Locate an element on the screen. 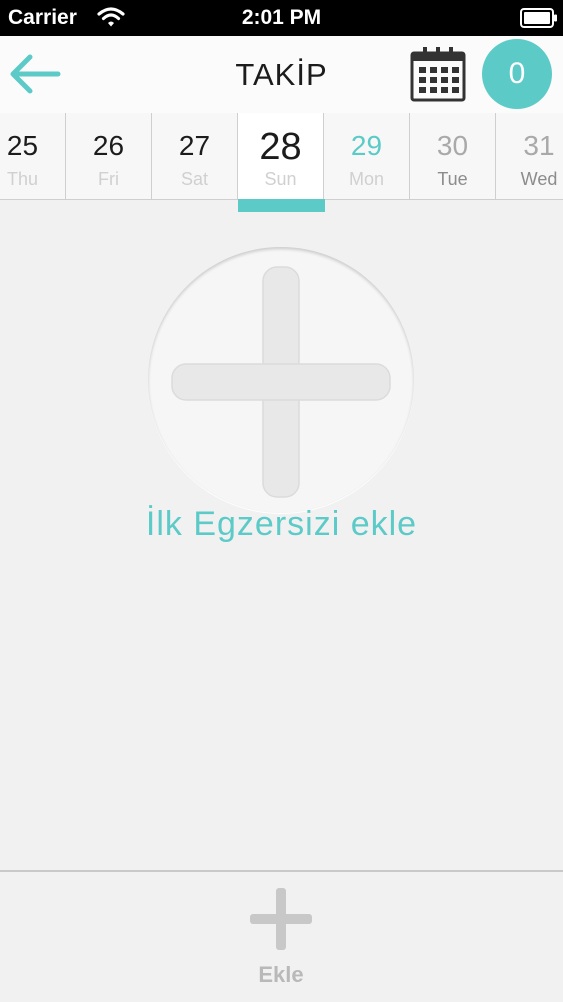 This screenshot has height=1002, width=563. day-number: 31 is located at coordinates (539, 145).